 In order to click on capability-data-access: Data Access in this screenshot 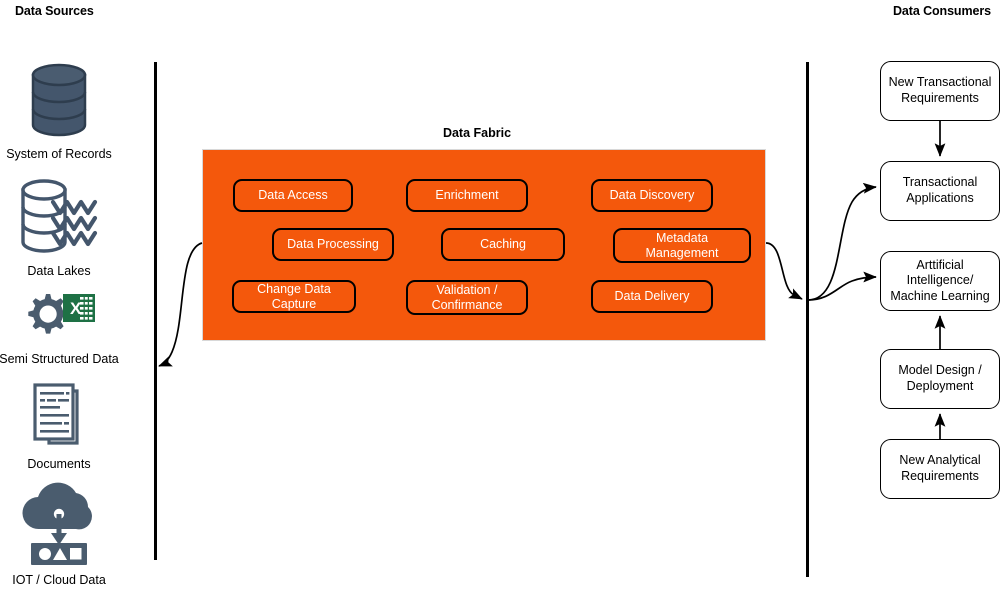, I will do `click(293, 195)`.